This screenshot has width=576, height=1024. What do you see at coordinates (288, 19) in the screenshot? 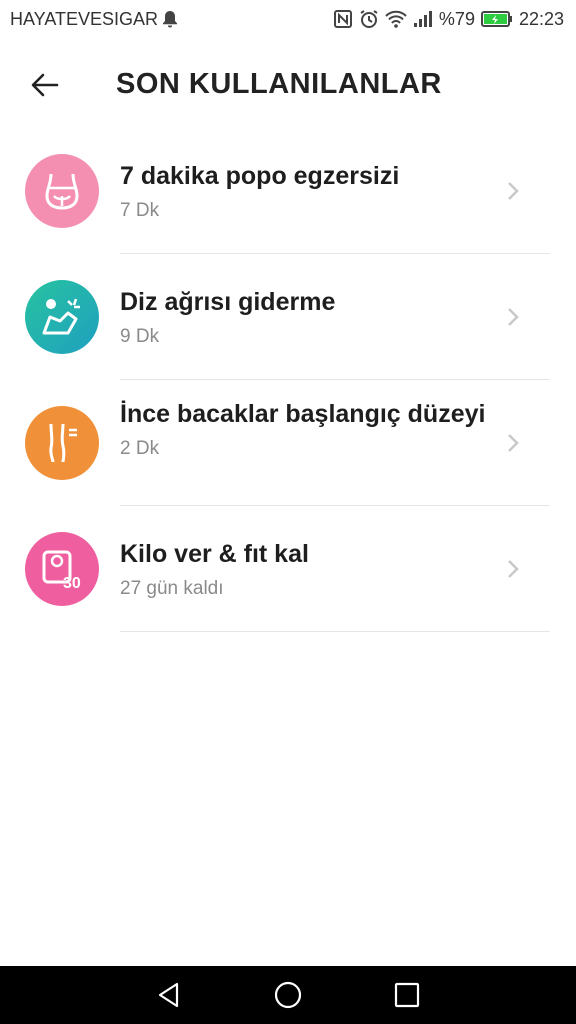
I see `status-bar: HAYATEVESIGAR %79 22:23` at bounding box center [288, 19].